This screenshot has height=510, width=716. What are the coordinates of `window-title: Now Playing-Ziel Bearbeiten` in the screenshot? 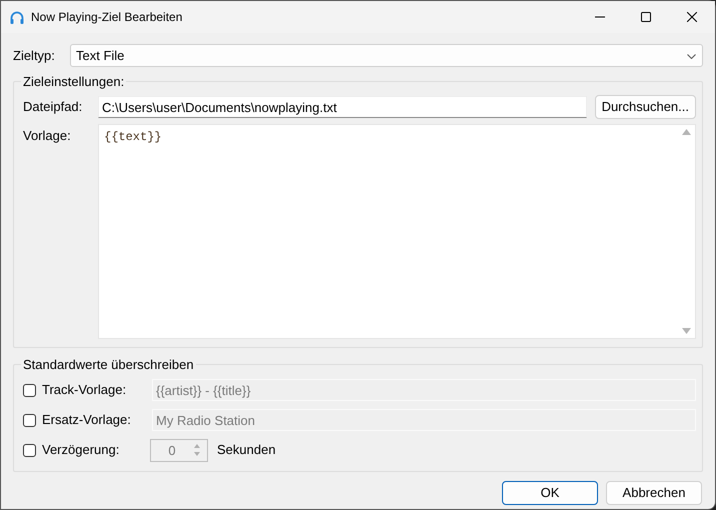 It's located at (106, 17).